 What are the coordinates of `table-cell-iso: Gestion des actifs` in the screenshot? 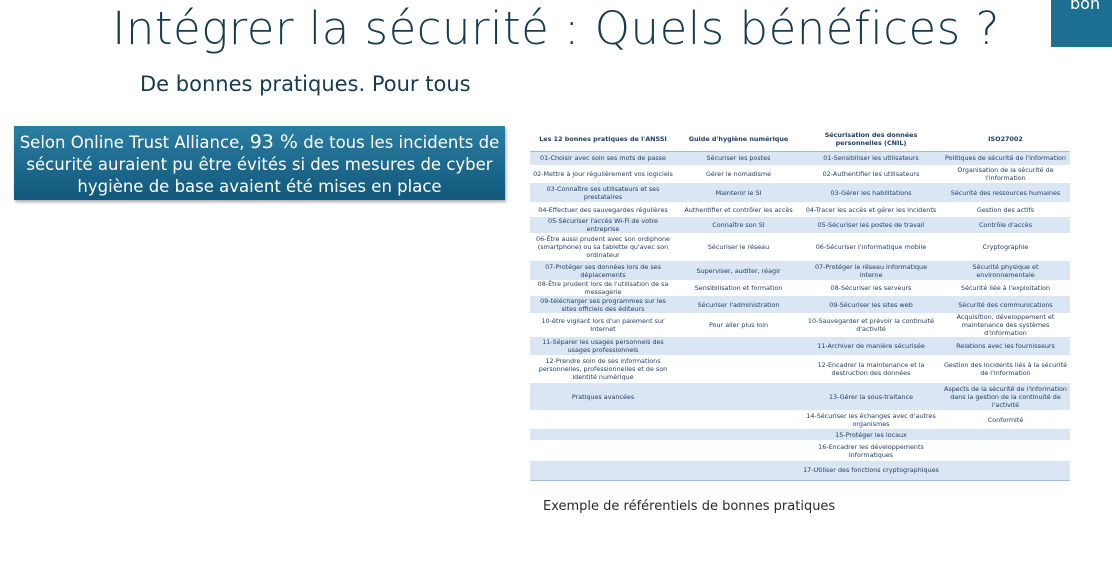 It's located at (1005, 209).